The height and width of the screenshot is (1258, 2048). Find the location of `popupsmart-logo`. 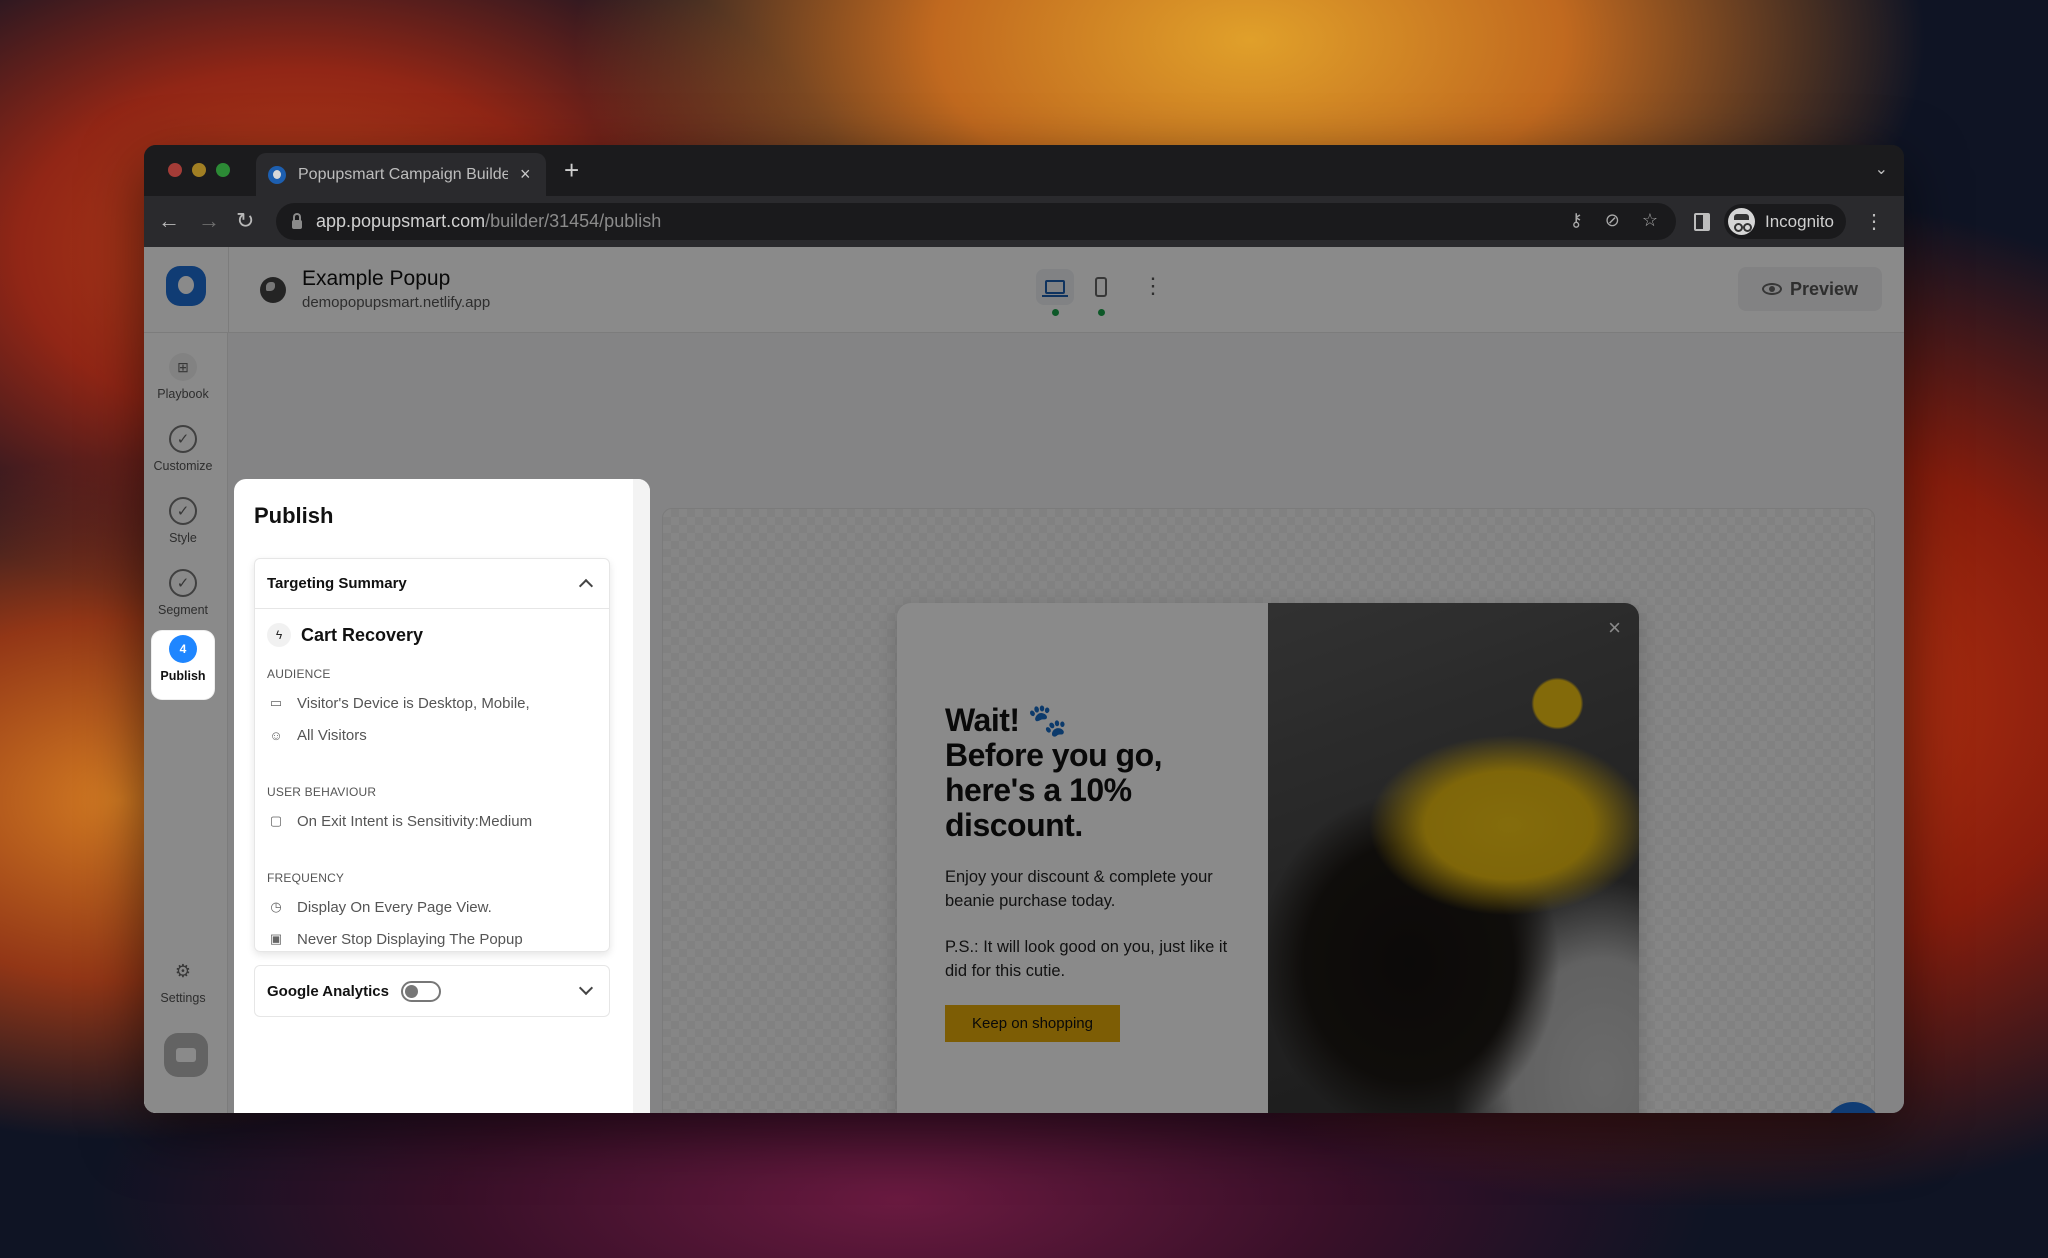

popupsmart-logo is located at coordinates (186, 286).